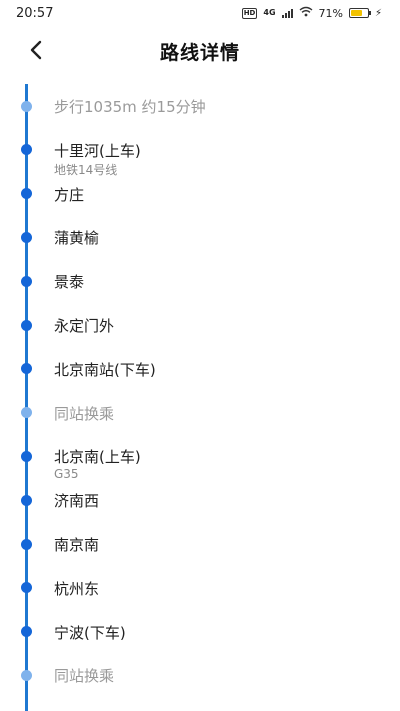 This screenshot has height=711, width=400. I want to click on wifi-icon, so click(306, 13).